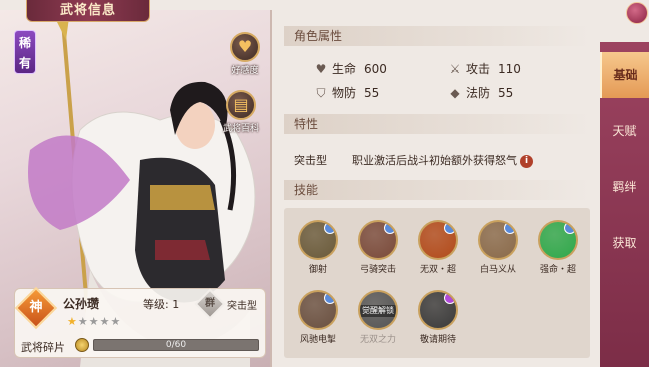  I want to click on trait-description: 职业激活后战斗初始额外获得怒气 i, so click(442, 160).